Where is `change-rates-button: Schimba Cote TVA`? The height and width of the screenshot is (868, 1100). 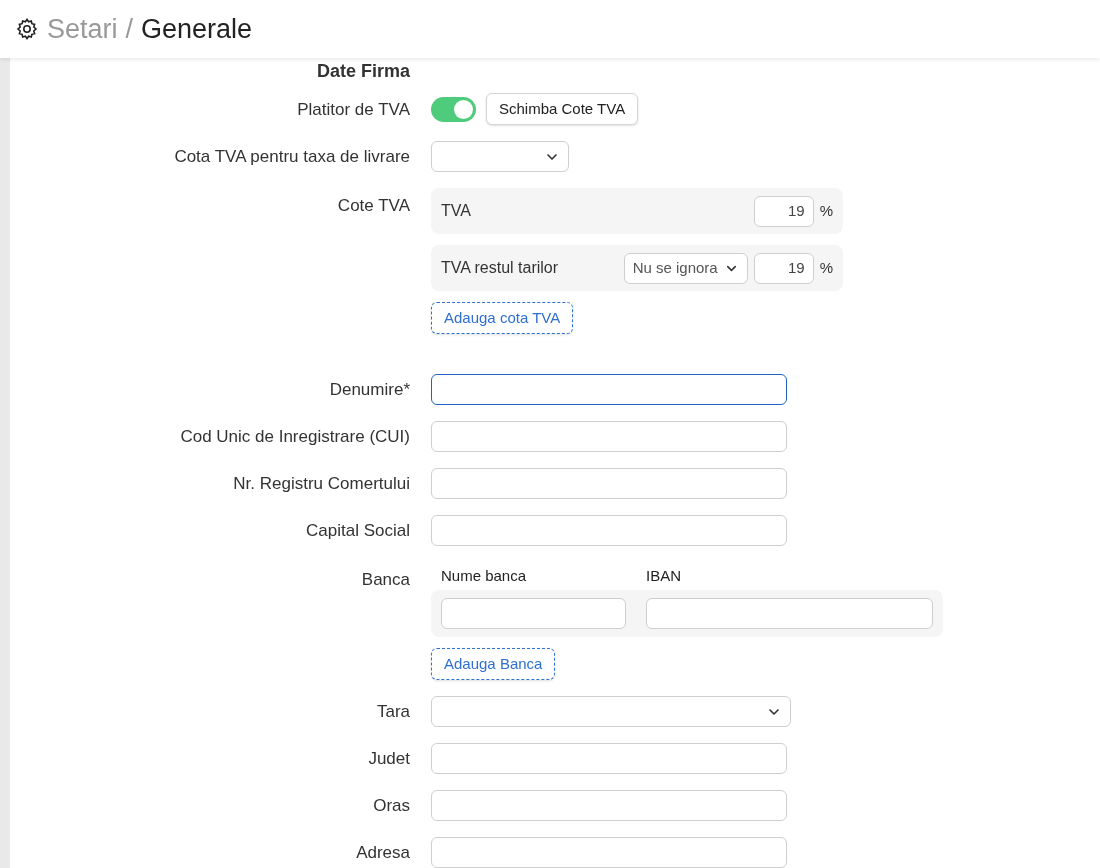 change-rates-button: Schimba Cote TVA is located at coordinates (562, 109).